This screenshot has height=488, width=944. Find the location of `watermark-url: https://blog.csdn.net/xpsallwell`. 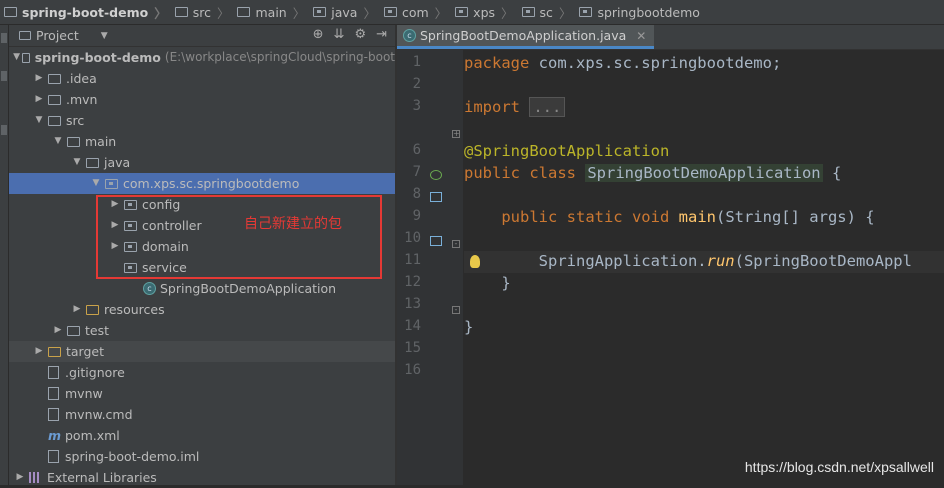

watermark-url: https://blog.csdn.net/xpsallwell is located at coordinates (839, 467).